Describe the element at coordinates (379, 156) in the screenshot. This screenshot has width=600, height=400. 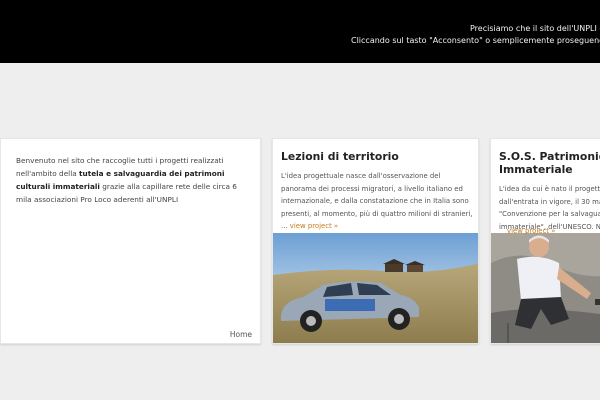
I see `project-title: Lezioni di territorio` at that location.